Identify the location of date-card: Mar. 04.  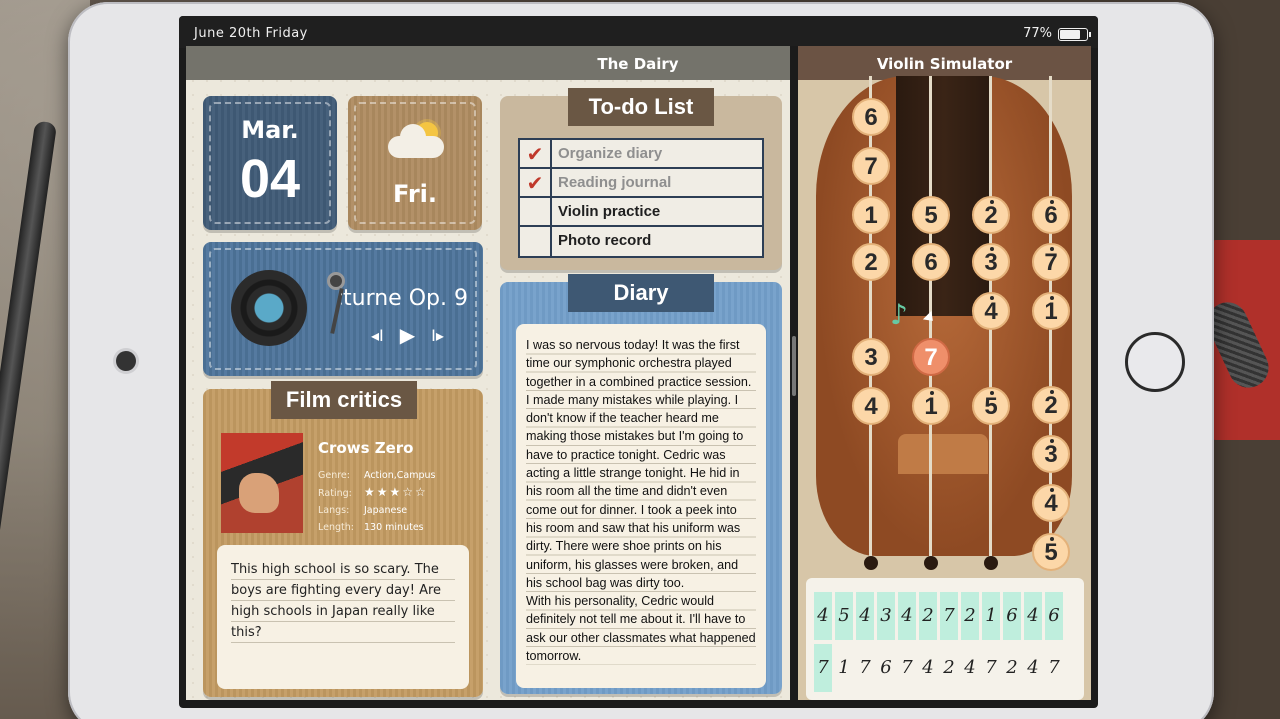
(270, 163).